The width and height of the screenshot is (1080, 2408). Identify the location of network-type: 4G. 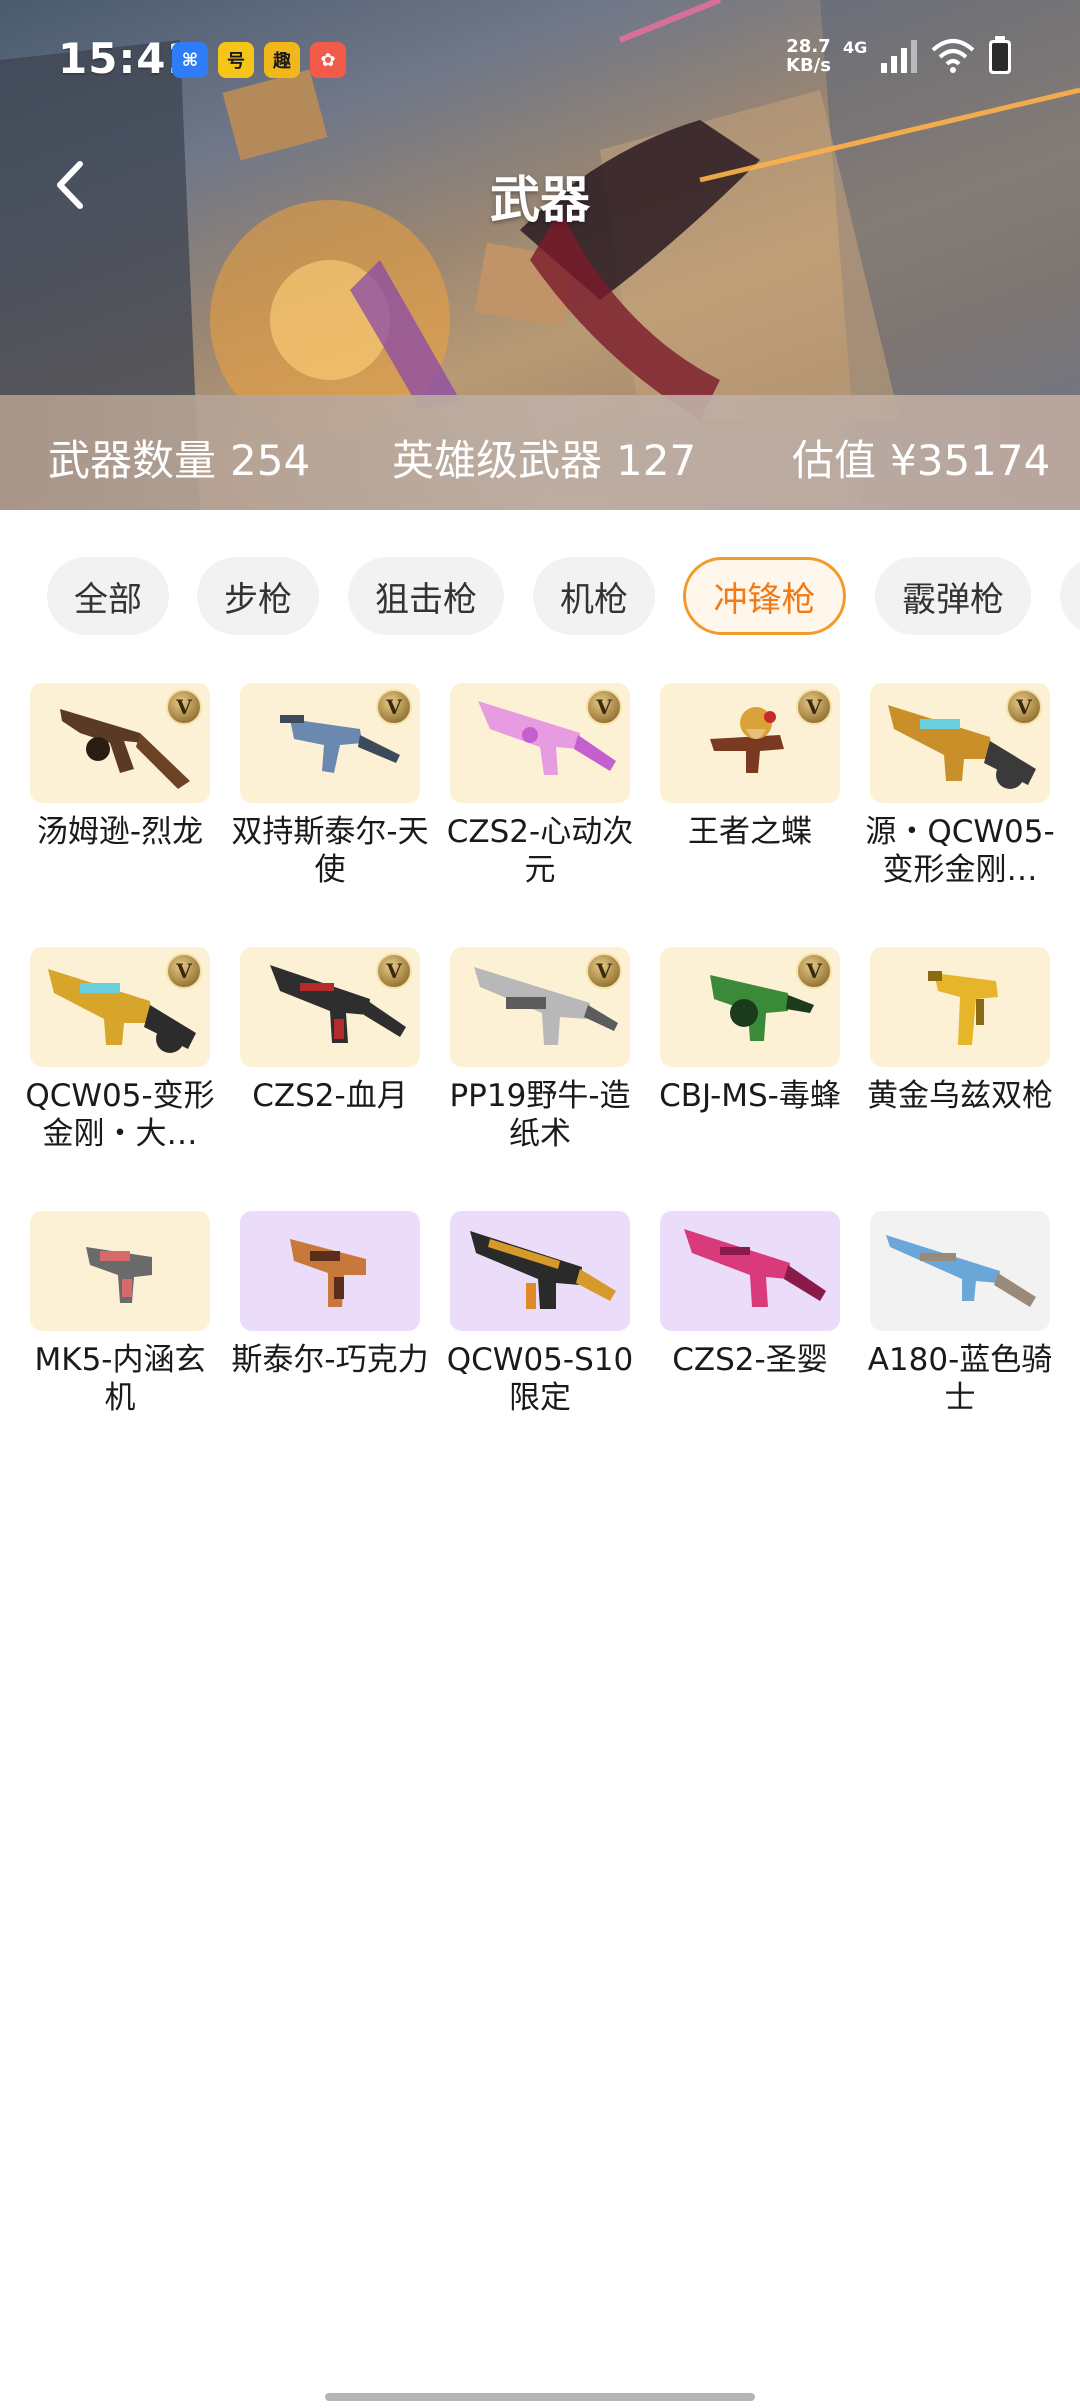
(855, 47).